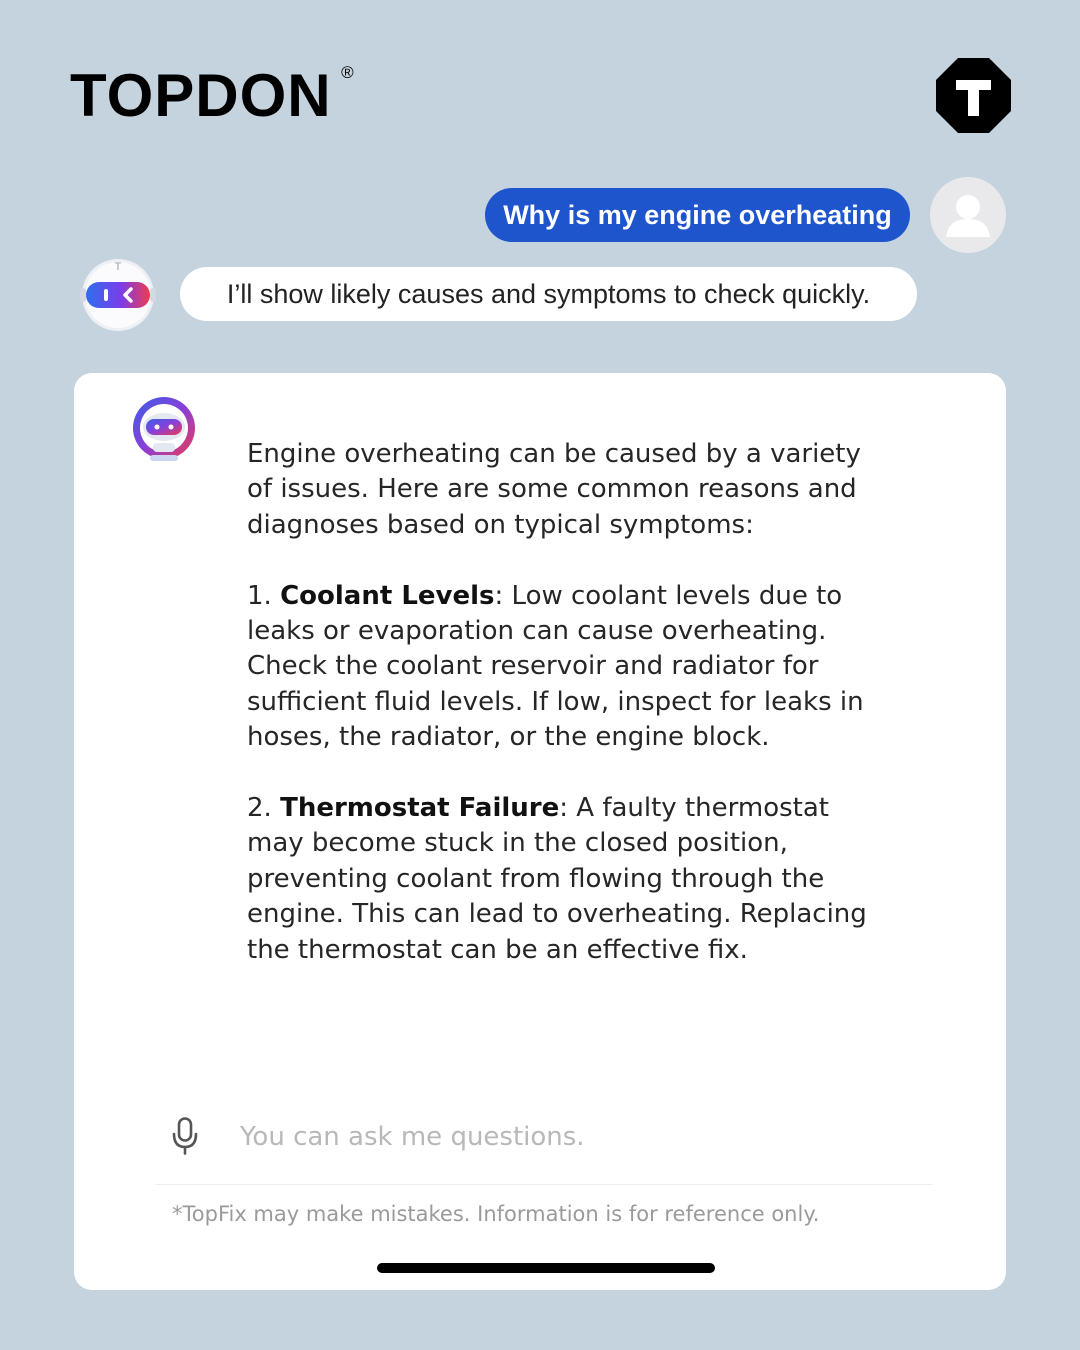  Describe the element at coordinates (973, 95) in the screenshot. I see `brand-badge-icon` at that location.